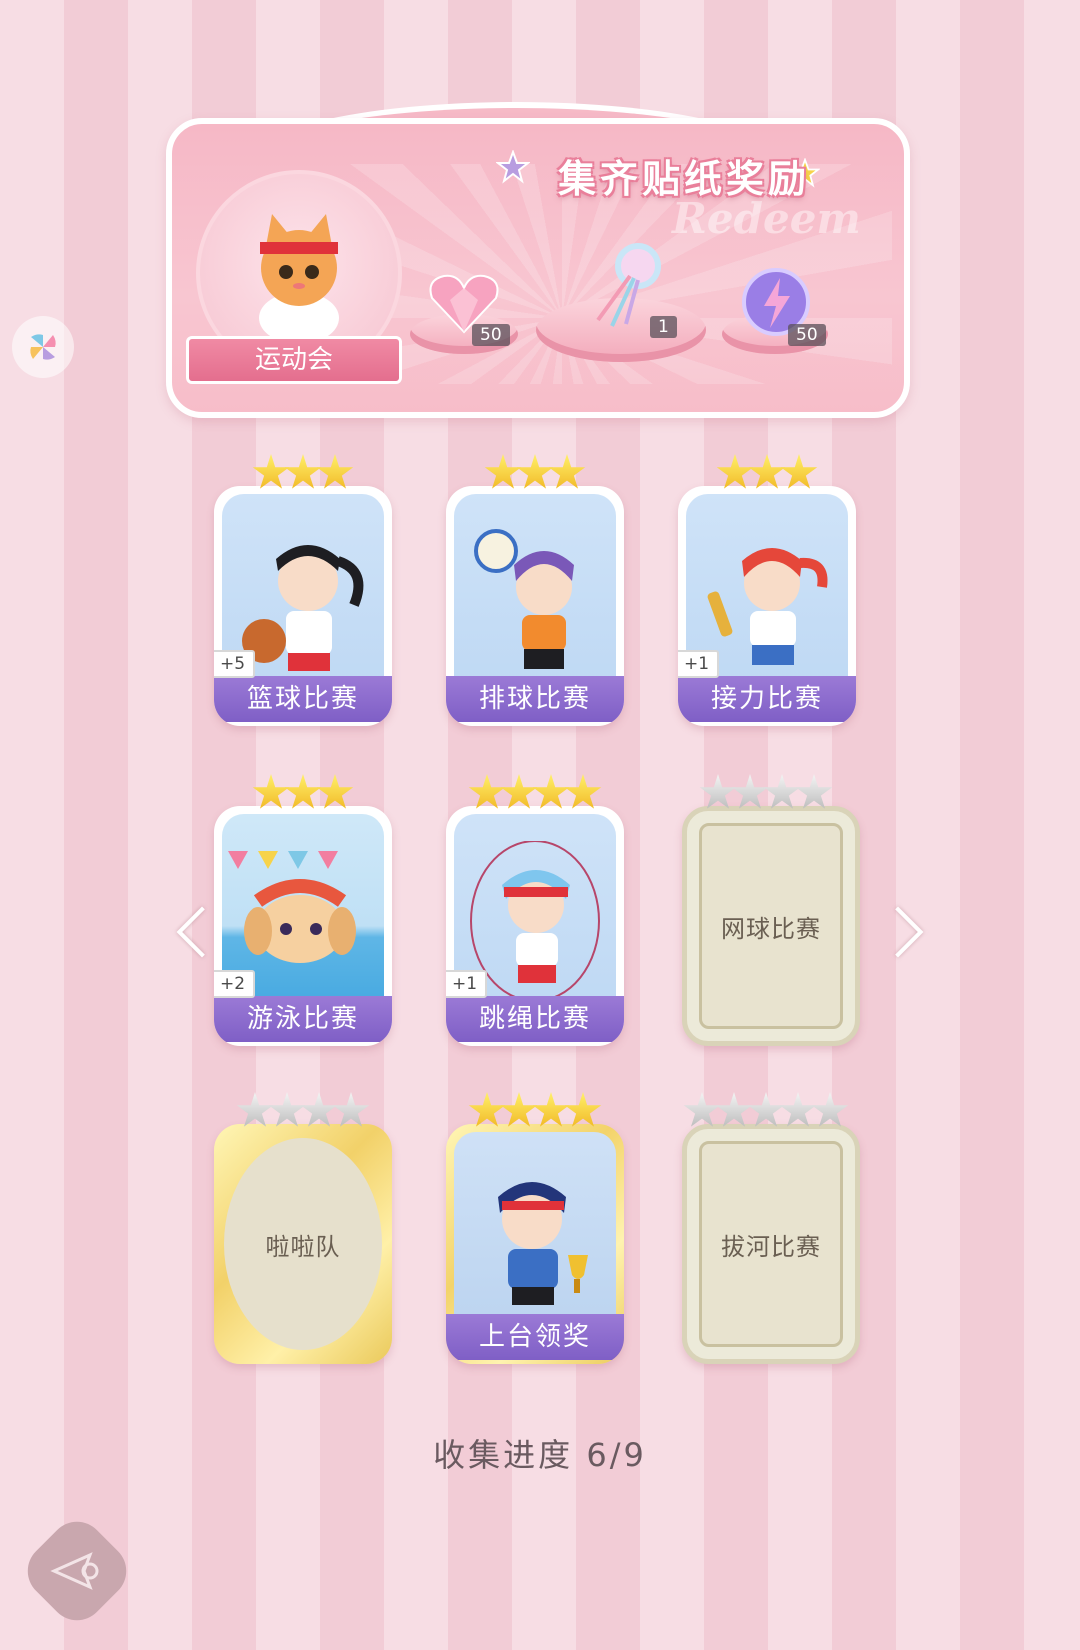 This screenshot has height=1650, width=1080. I want to click on sticker-card: 游泳比赛 +2, so click(303, 912).